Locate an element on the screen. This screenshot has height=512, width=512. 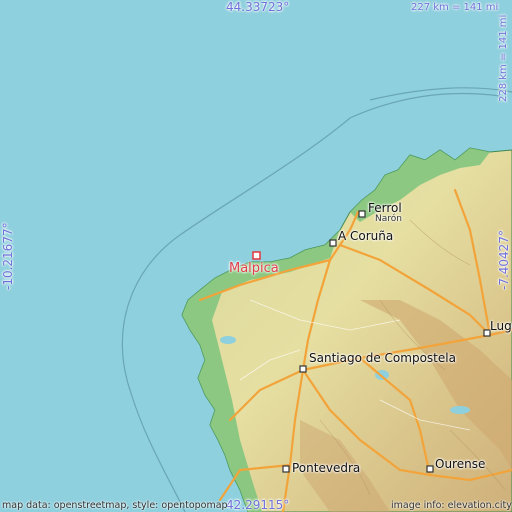
ferrol-label: Ferrol is located at coordinates (385, 208).